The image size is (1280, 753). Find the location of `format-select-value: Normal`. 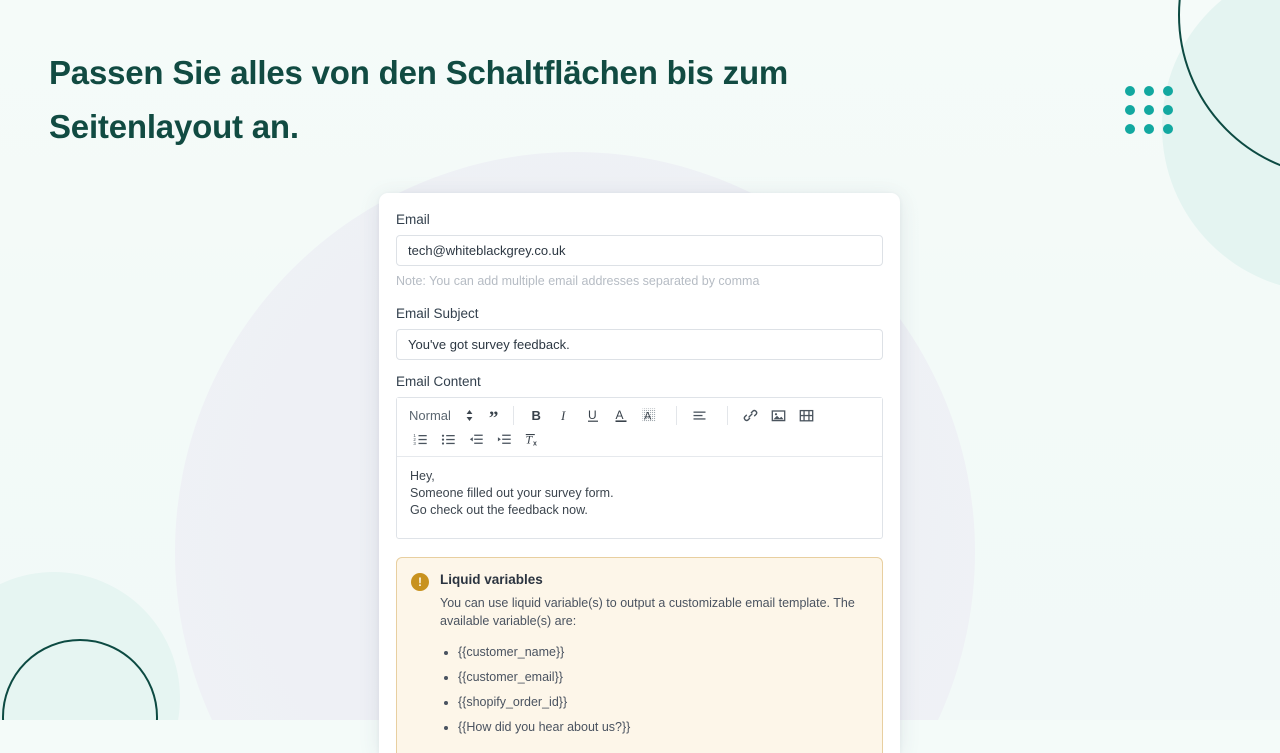

format-select-value: Normal is located at coordinates (430, 415).